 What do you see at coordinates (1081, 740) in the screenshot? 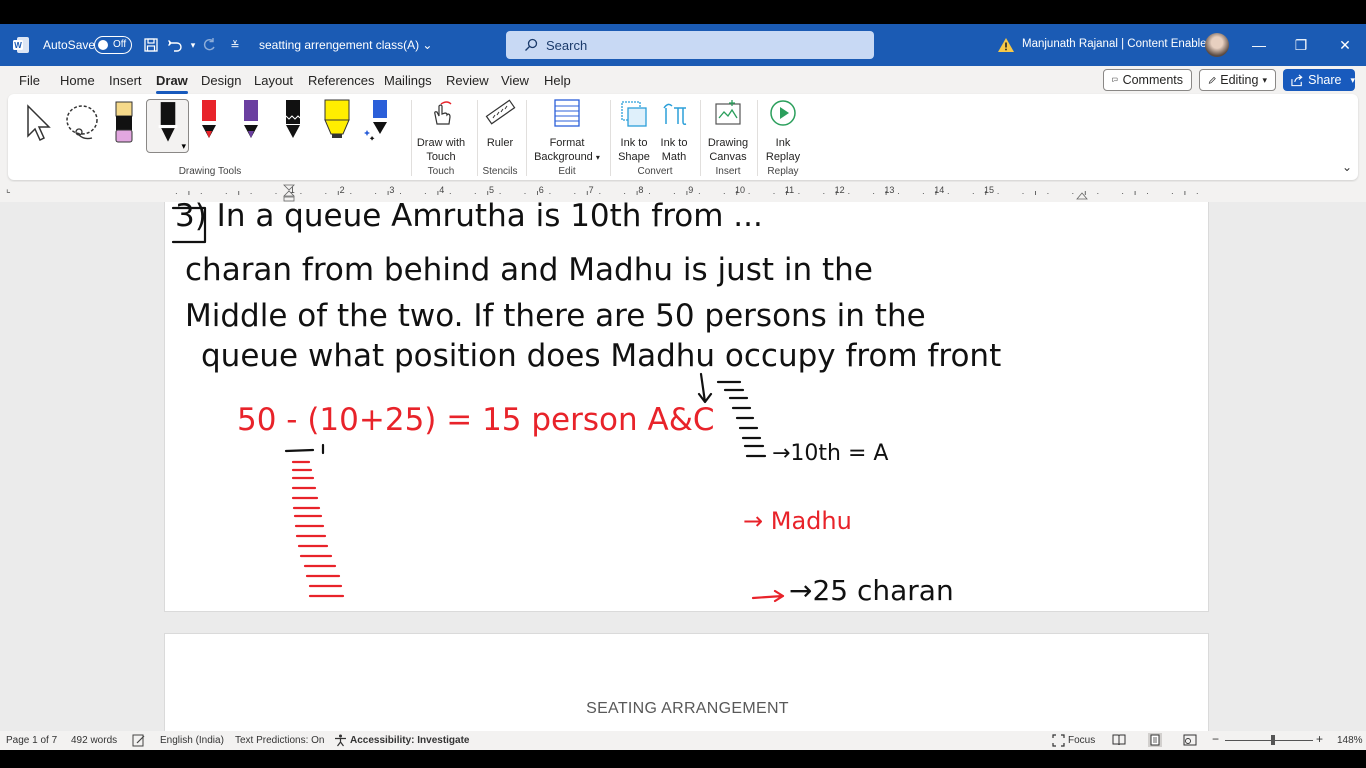
I see `focus-label: Focus` at bounding box center [1081, 740].